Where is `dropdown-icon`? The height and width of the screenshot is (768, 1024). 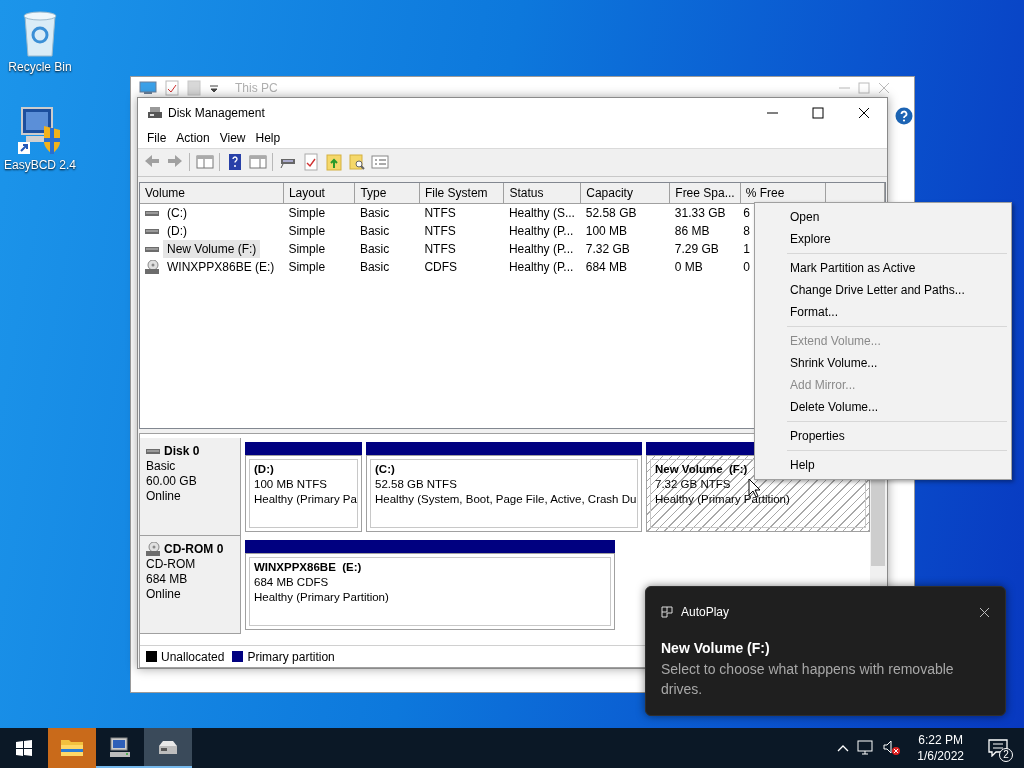
dropdown-icon is located at coordinates (214, 88).